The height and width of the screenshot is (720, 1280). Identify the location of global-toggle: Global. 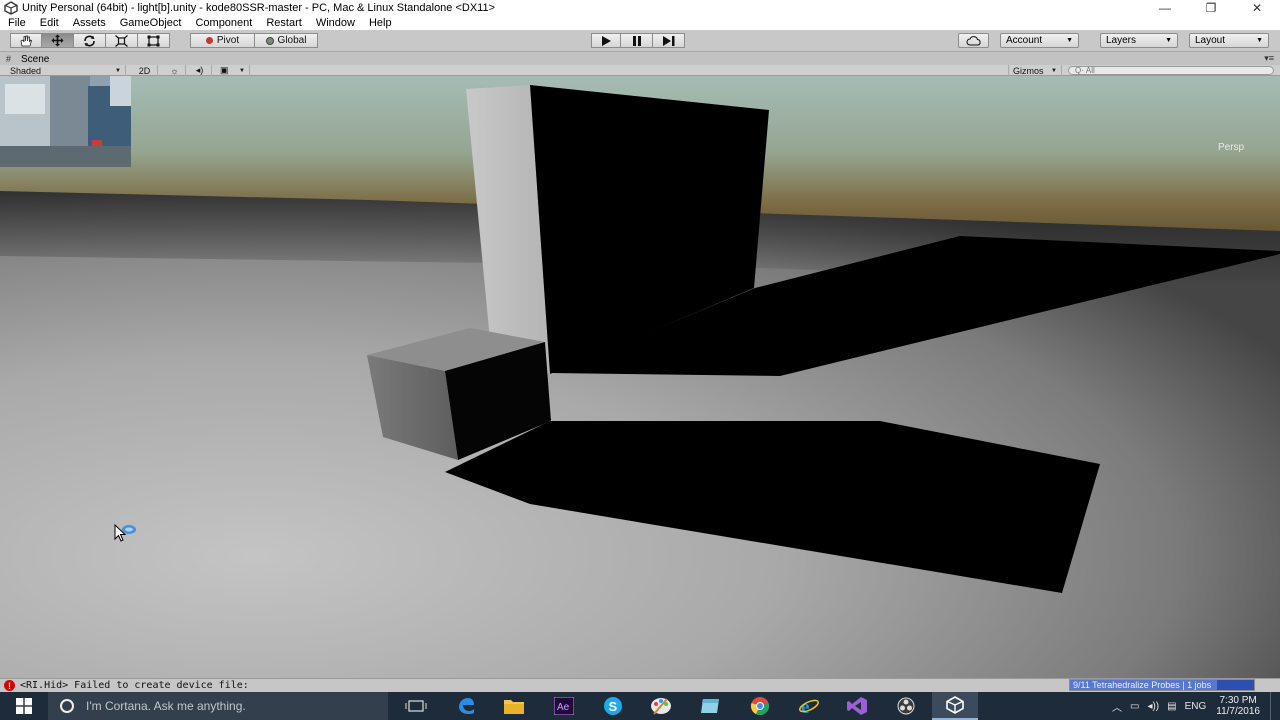
(286, 40).